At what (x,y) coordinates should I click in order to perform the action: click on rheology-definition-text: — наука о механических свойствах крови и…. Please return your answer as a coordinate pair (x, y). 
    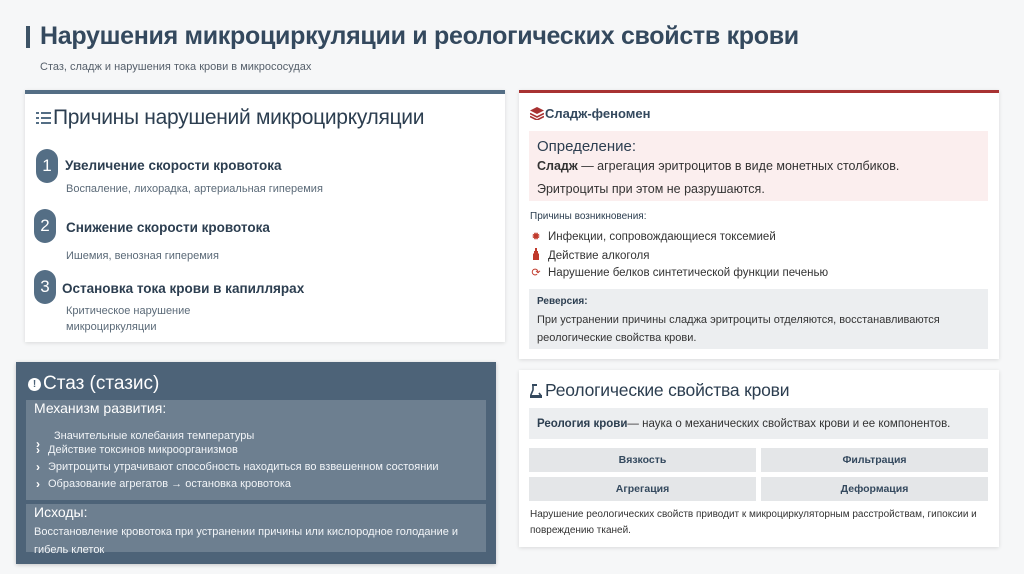
    Looking at the image, I should click on (789, 423).